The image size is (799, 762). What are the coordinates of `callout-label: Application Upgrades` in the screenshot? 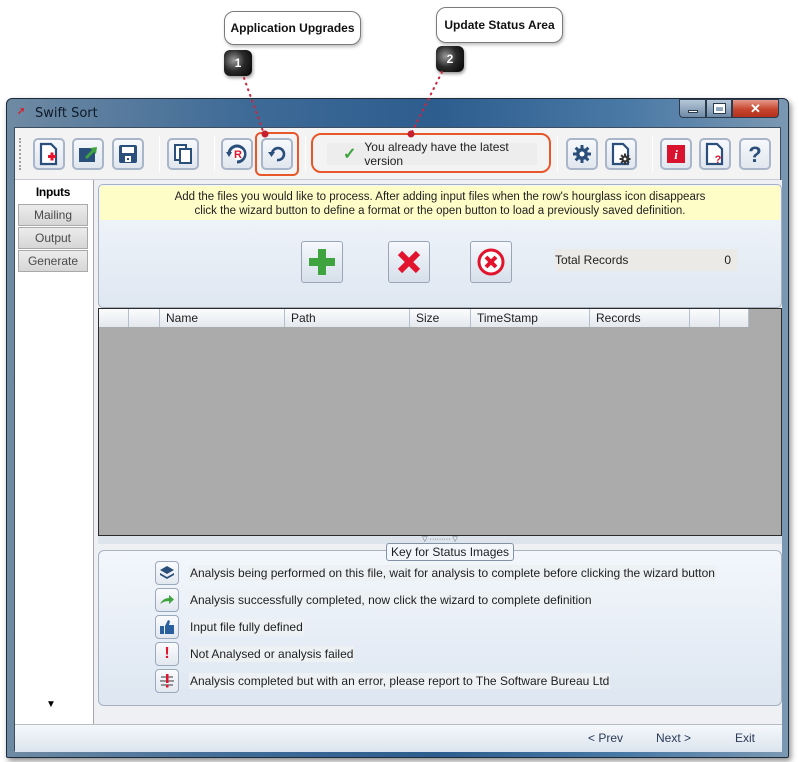 It's located at (292, 28).